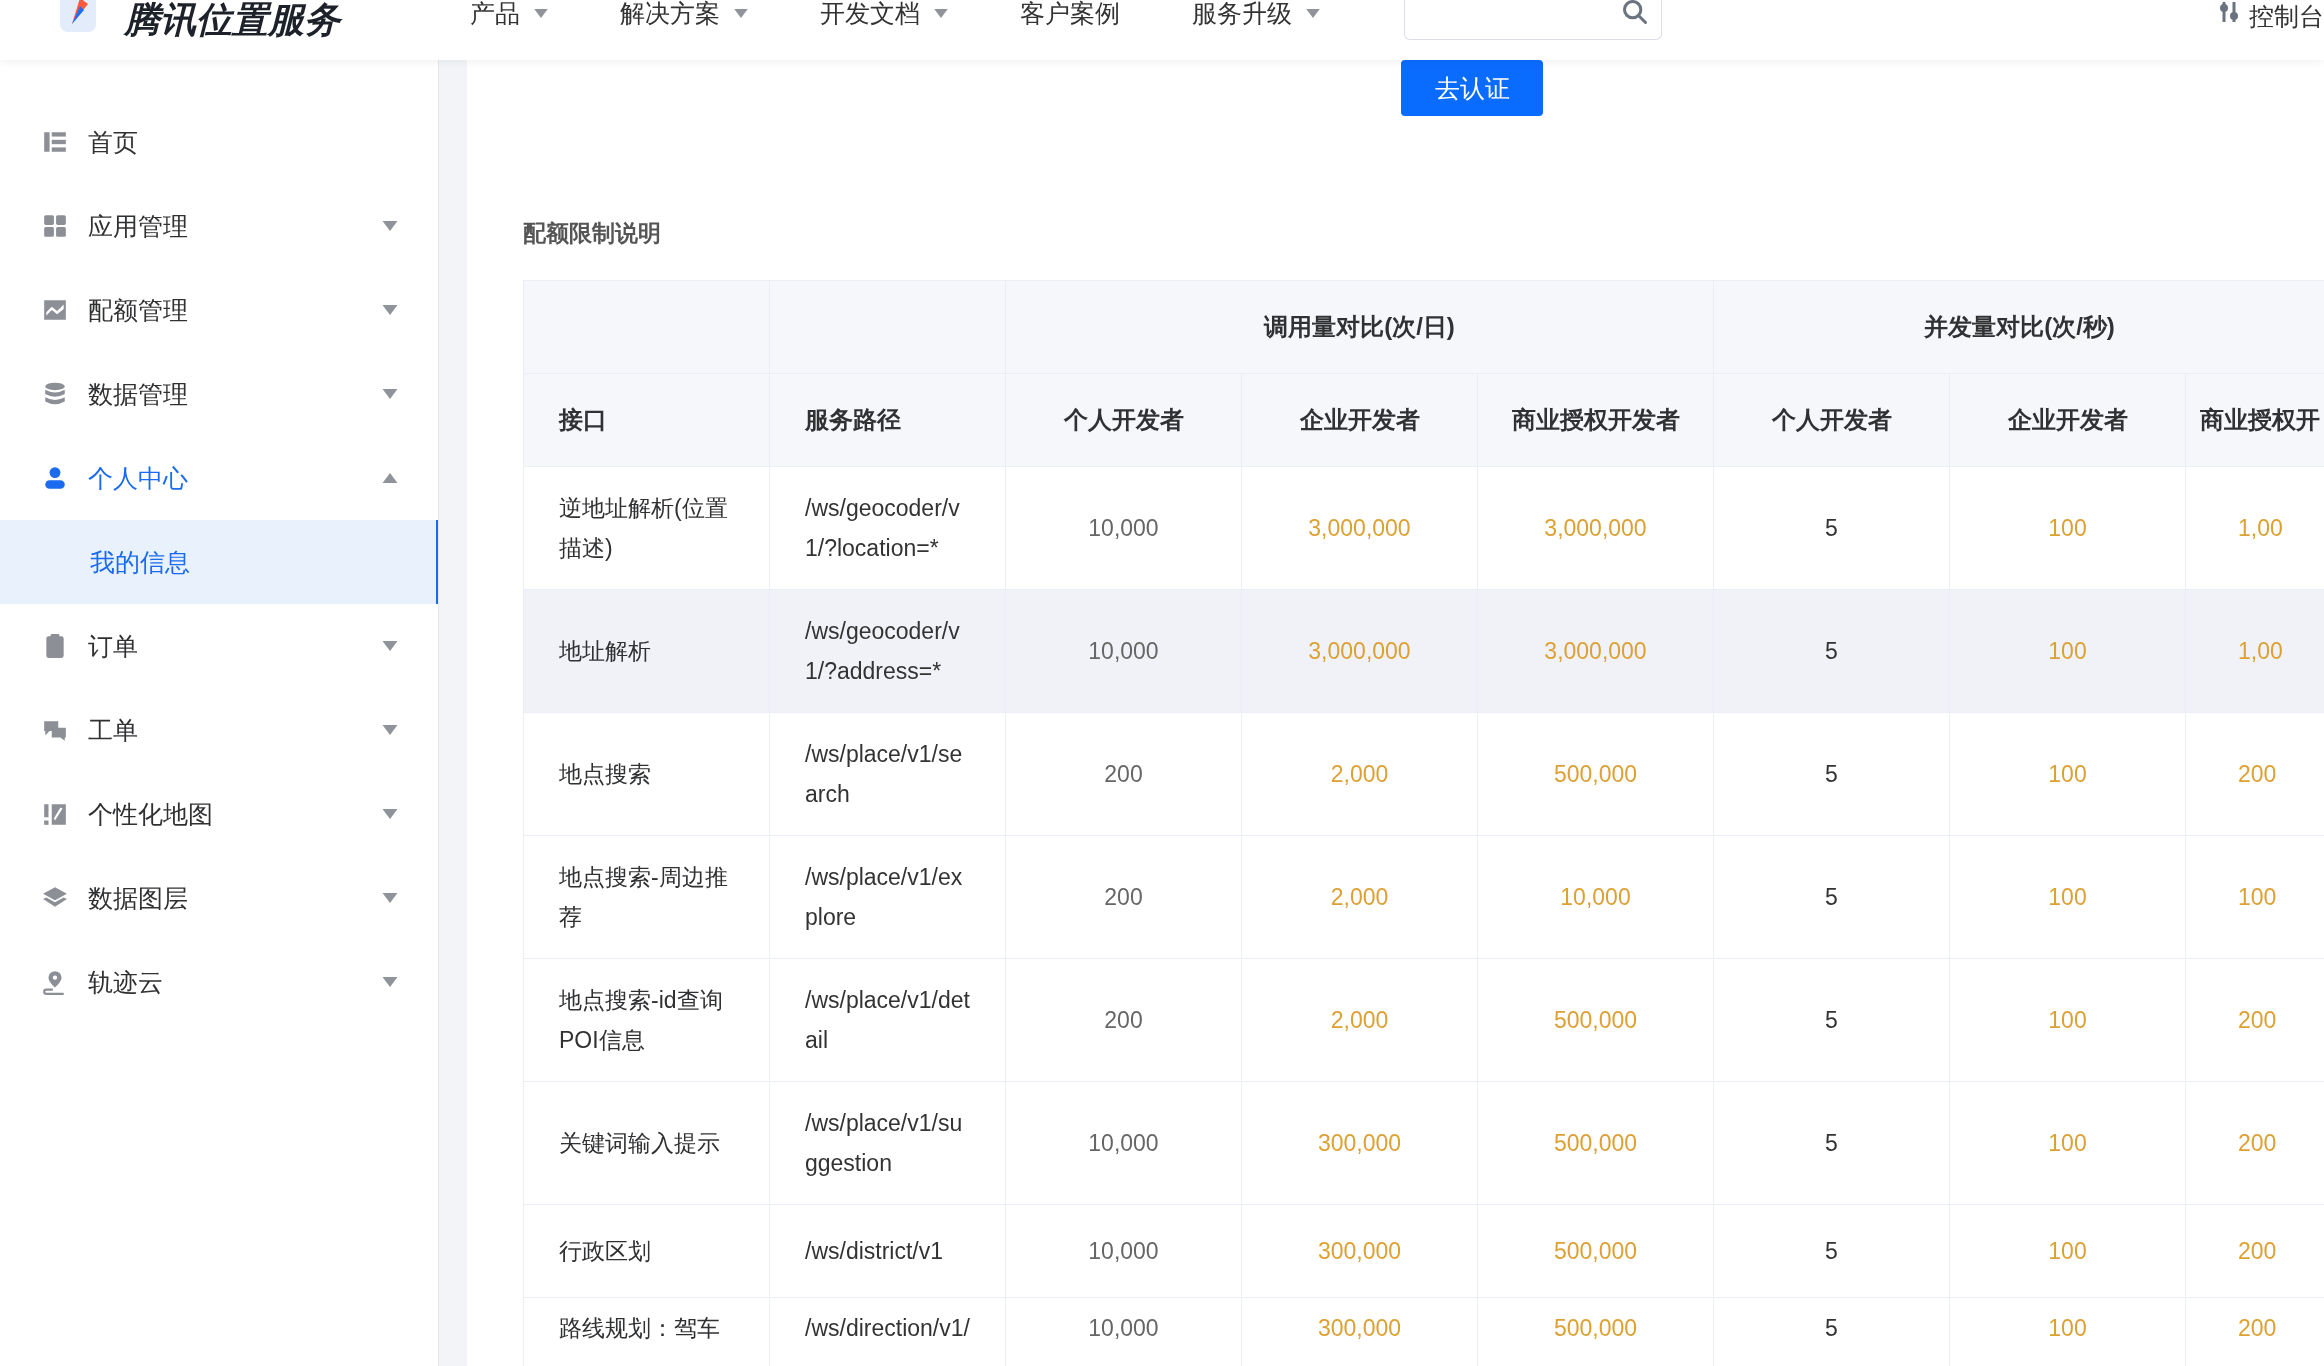 This screenshot has height=1366, width=2324. What do you see at coordinates (55, 394) in the screenshot?
I see `database-icon` at bounding box center [55, 394].